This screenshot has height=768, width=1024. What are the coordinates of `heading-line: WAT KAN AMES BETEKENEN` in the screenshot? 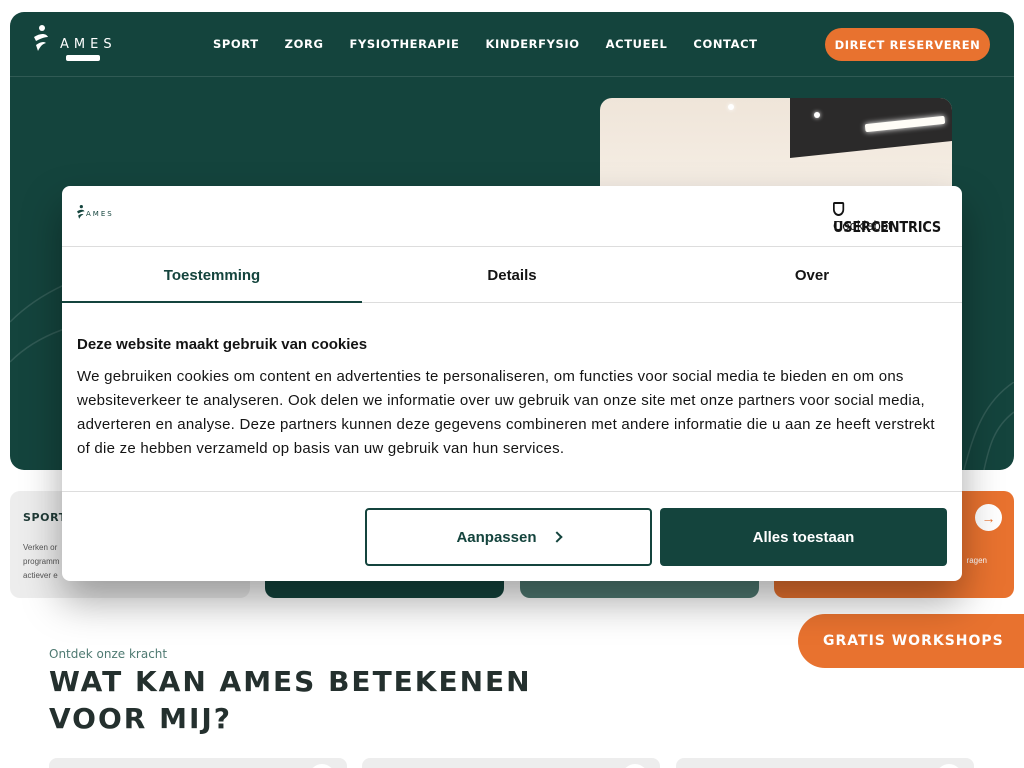 It's located at (290, 681).